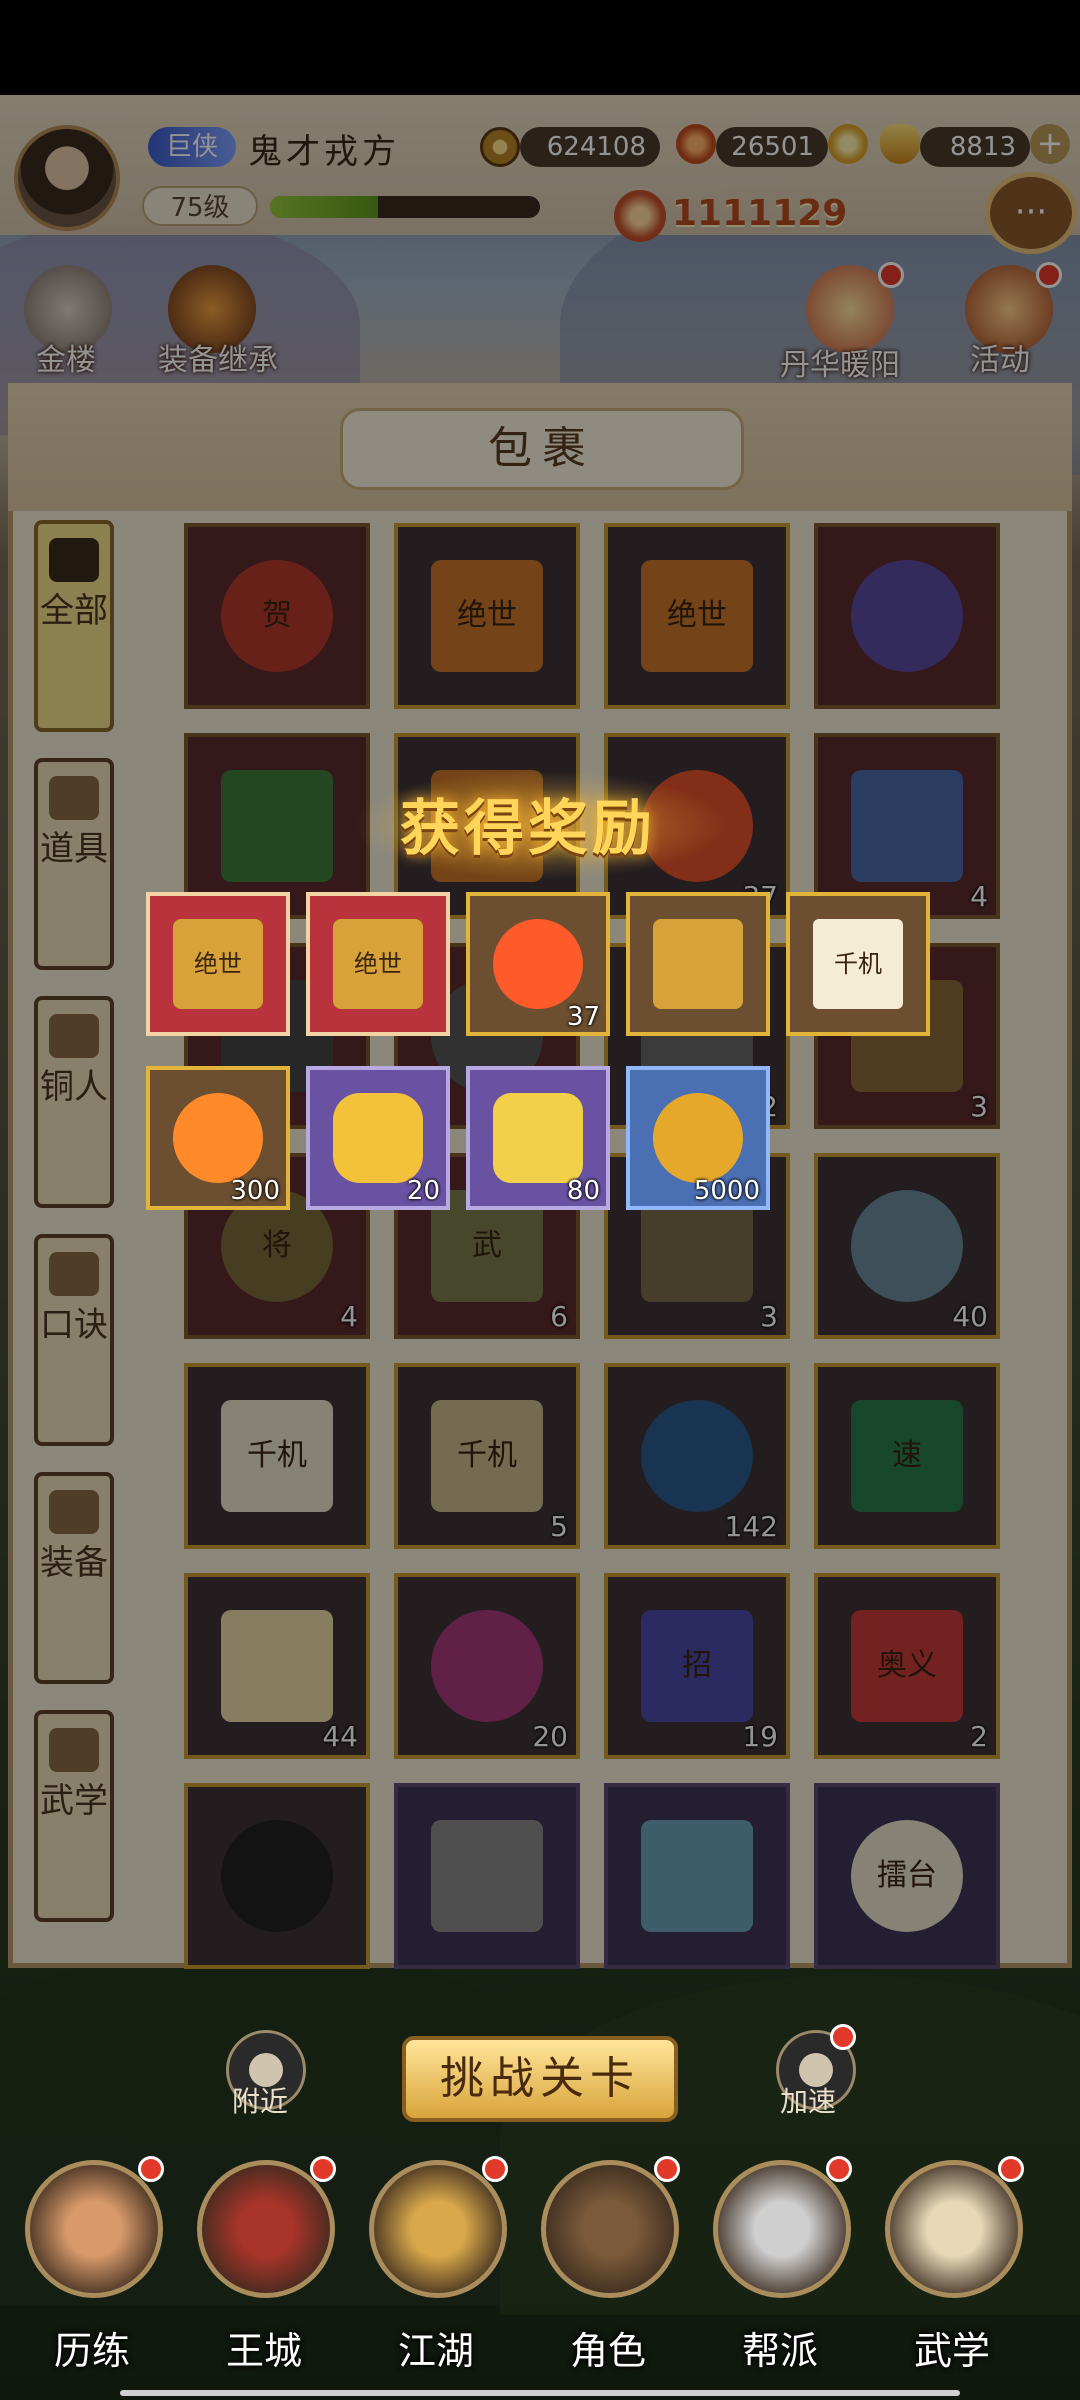  I want to click on nav-label: 武学, so click(952, 2351).